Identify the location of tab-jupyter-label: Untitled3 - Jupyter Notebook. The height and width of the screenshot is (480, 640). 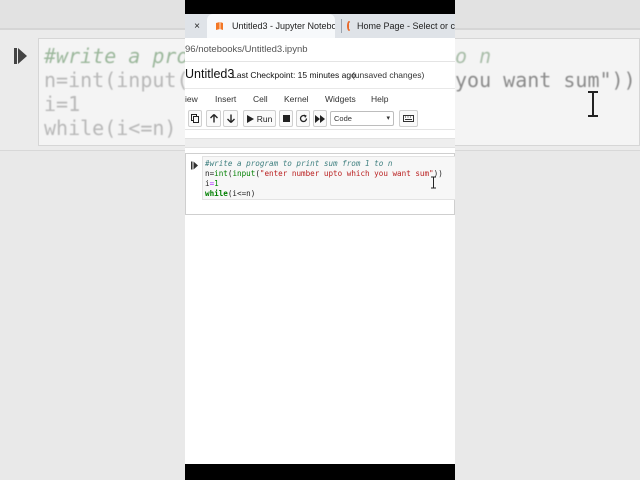
(283, 26).